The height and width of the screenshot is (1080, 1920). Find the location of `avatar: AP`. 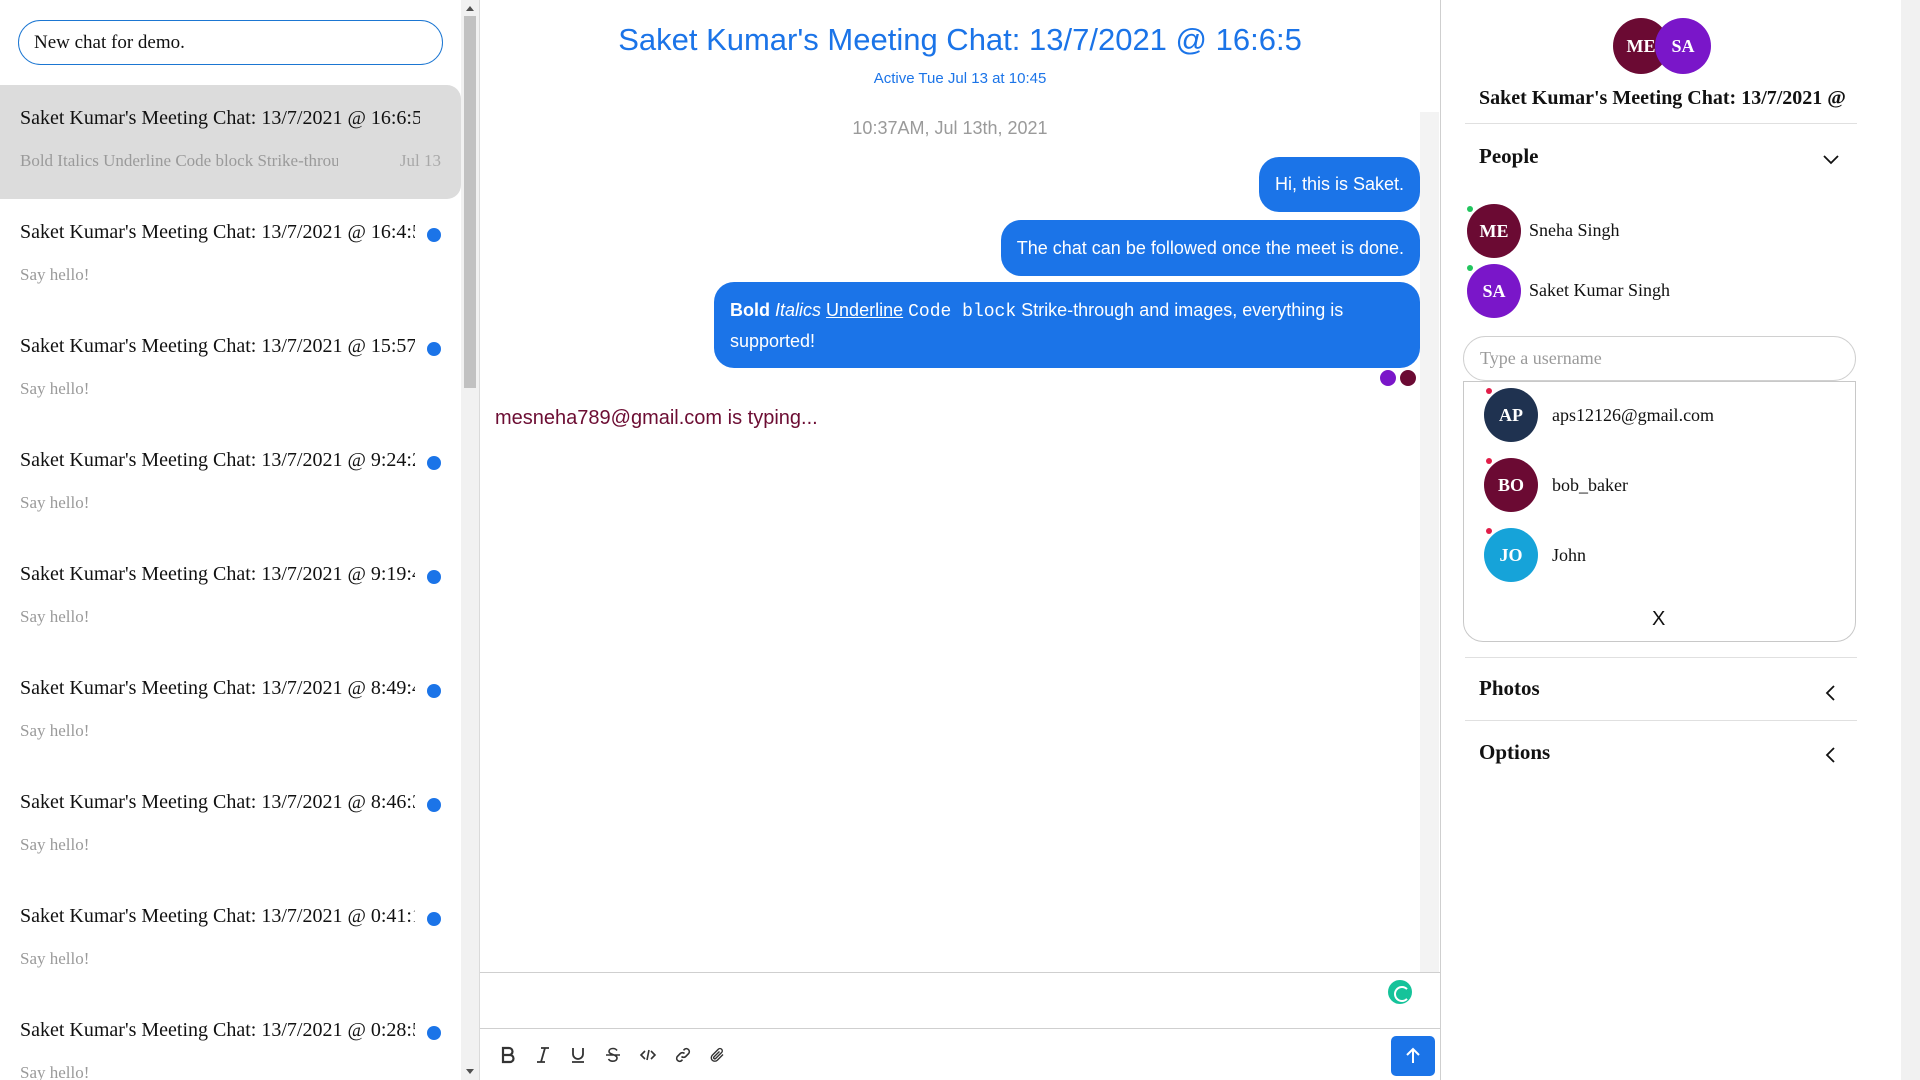

avatar: AP is located at coordinates (1511, 415).